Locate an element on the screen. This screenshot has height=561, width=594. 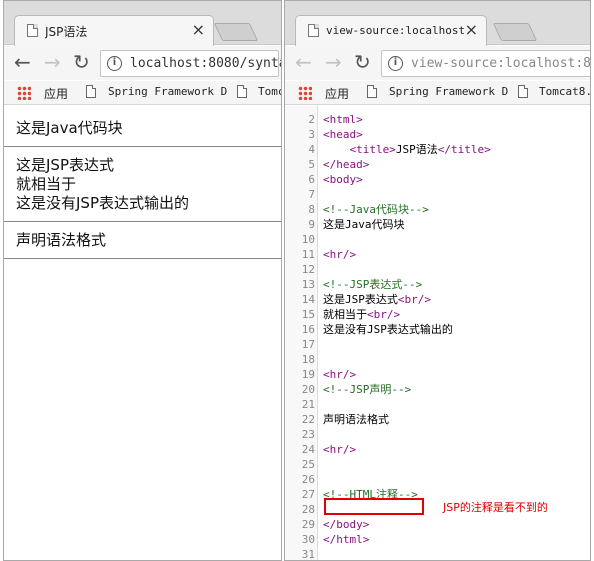
line-number: 21 is located at coordinates (308, 404).